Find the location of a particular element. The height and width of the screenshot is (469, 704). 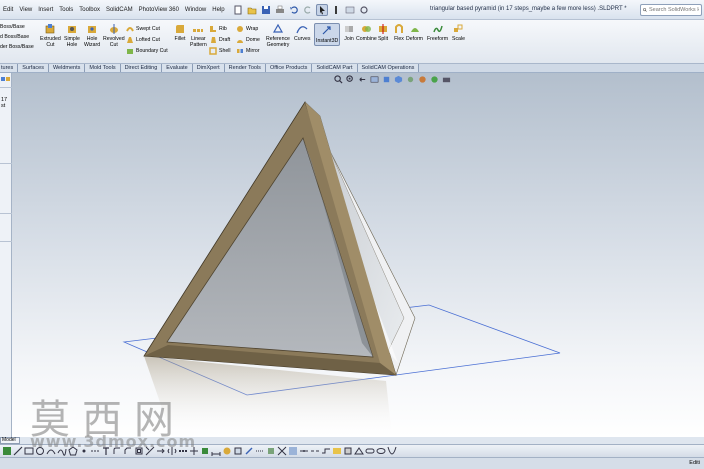

menu-help: Help is located at coordinates (218, 10).